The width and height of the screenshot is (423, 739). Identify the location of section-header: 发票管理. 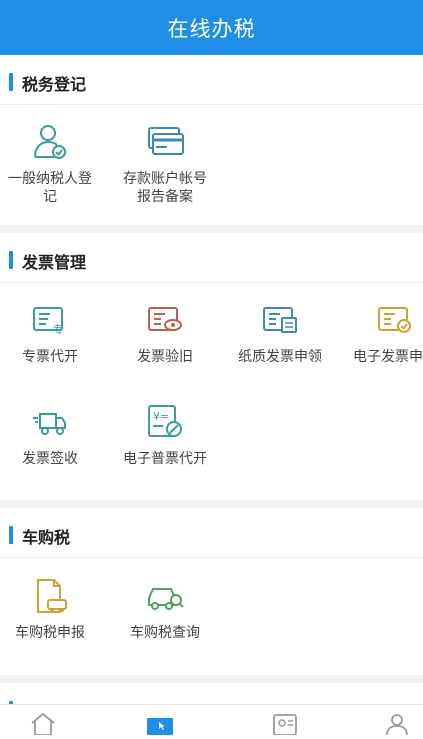
(211, 258).